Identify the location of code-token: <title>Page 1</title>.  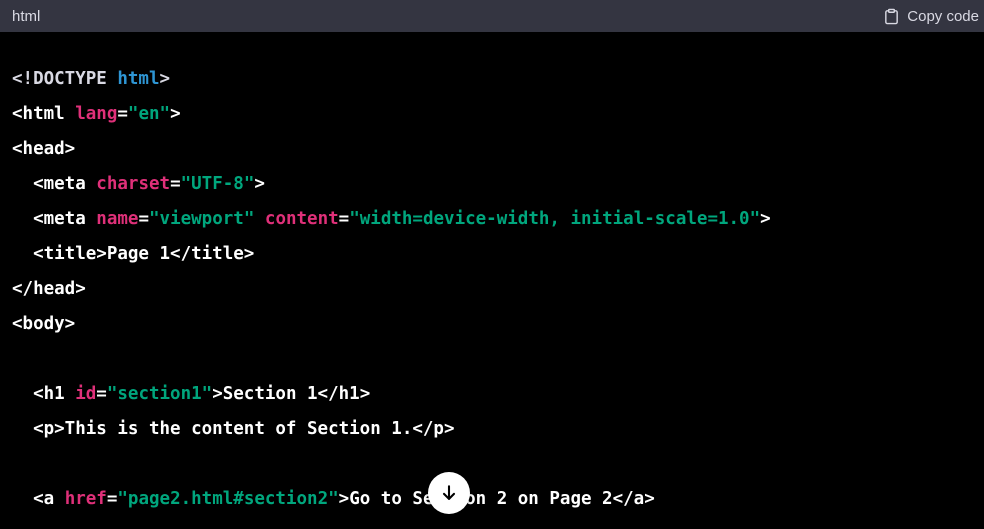
(133, 254).